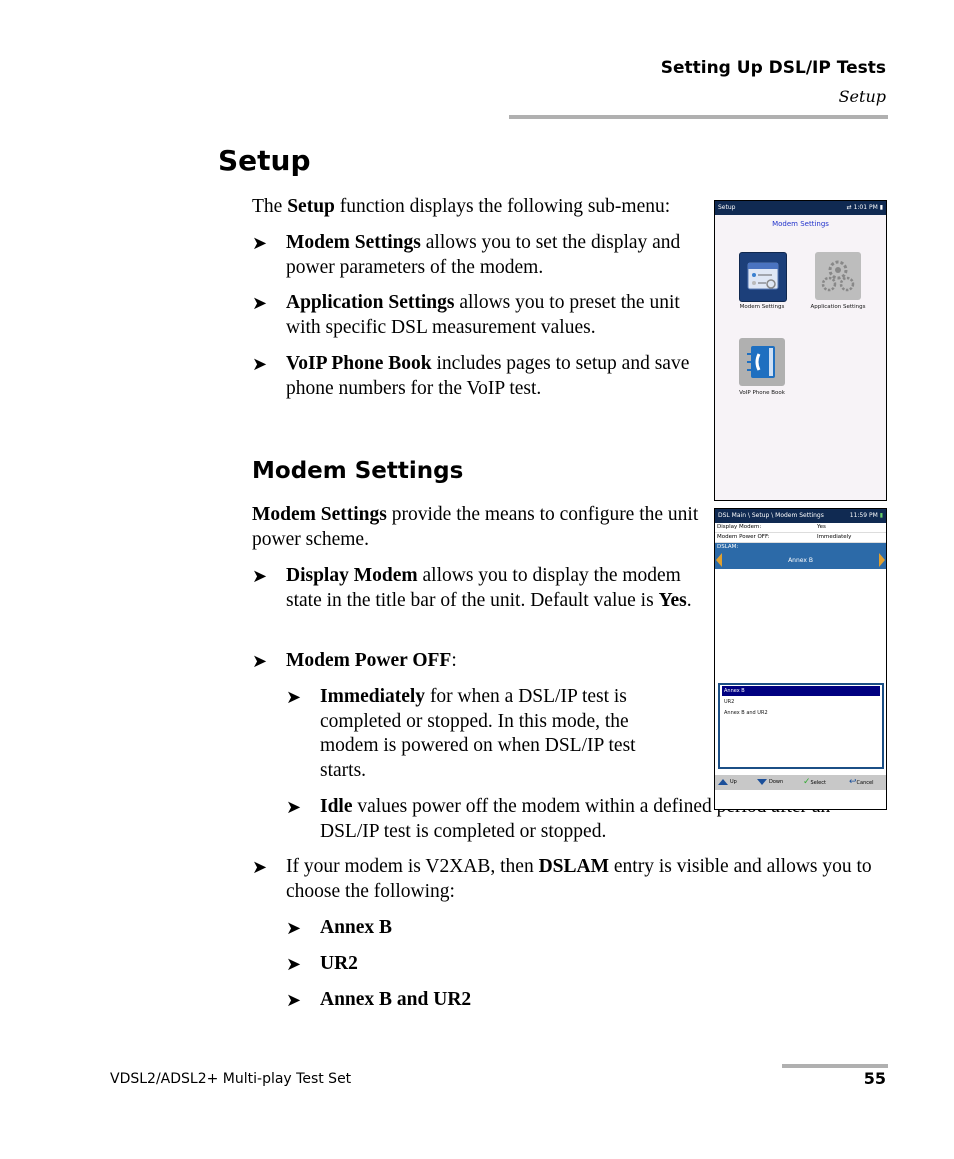 The width and height of the screenshot is (954, 1159). What do you see at coordinates (762, 307) in the screenshot?
I see `modem-settings-label: Modem Settings` at bounding box center [762, 307].